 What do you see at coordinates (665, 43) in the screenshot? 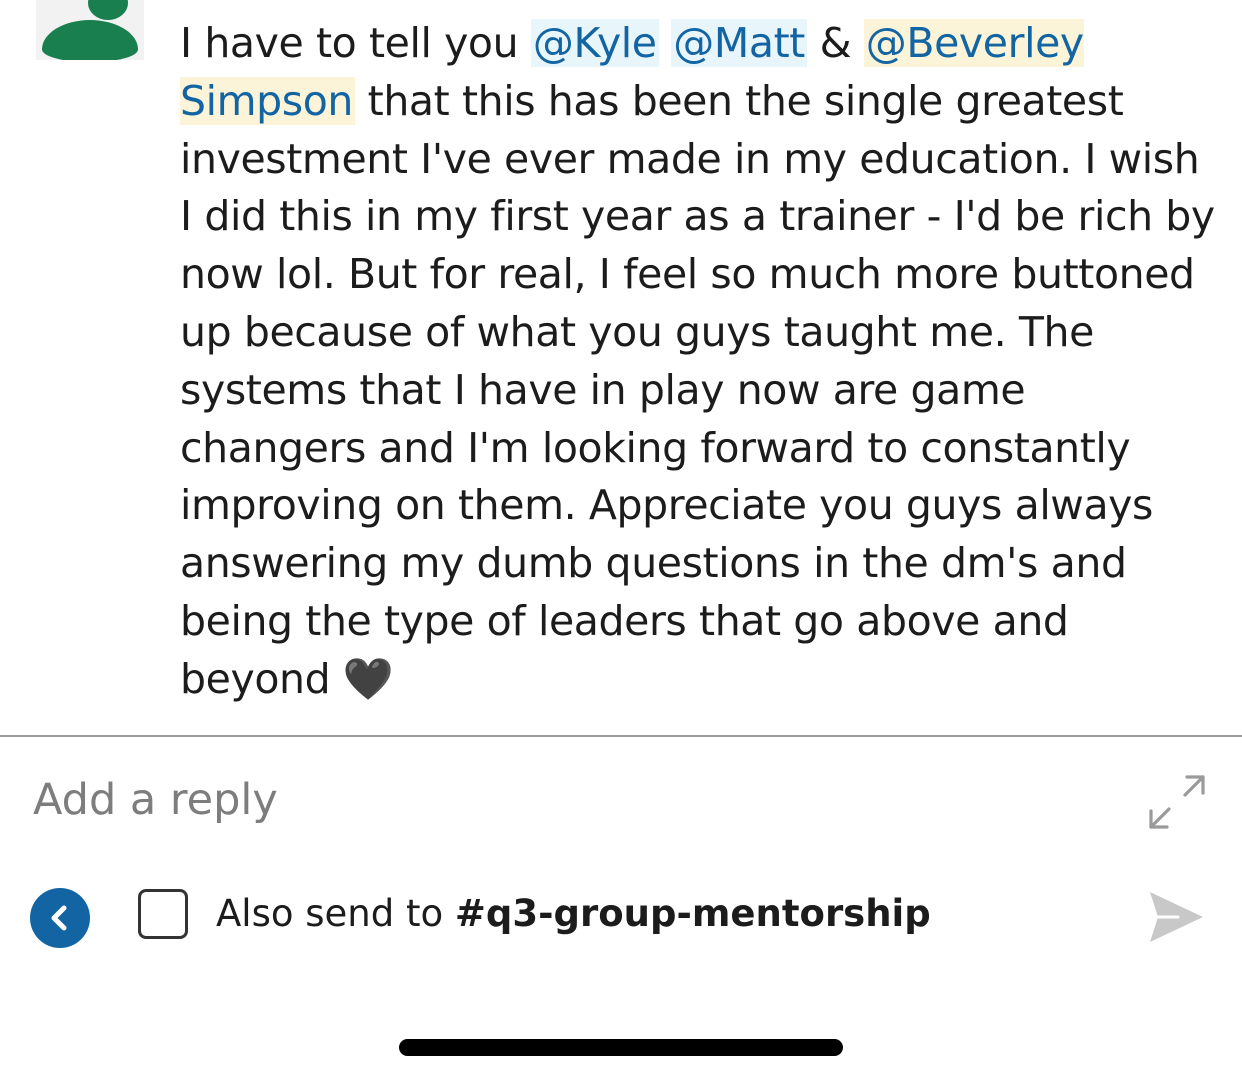
I see `message-space` at bounding box center [665, 43].